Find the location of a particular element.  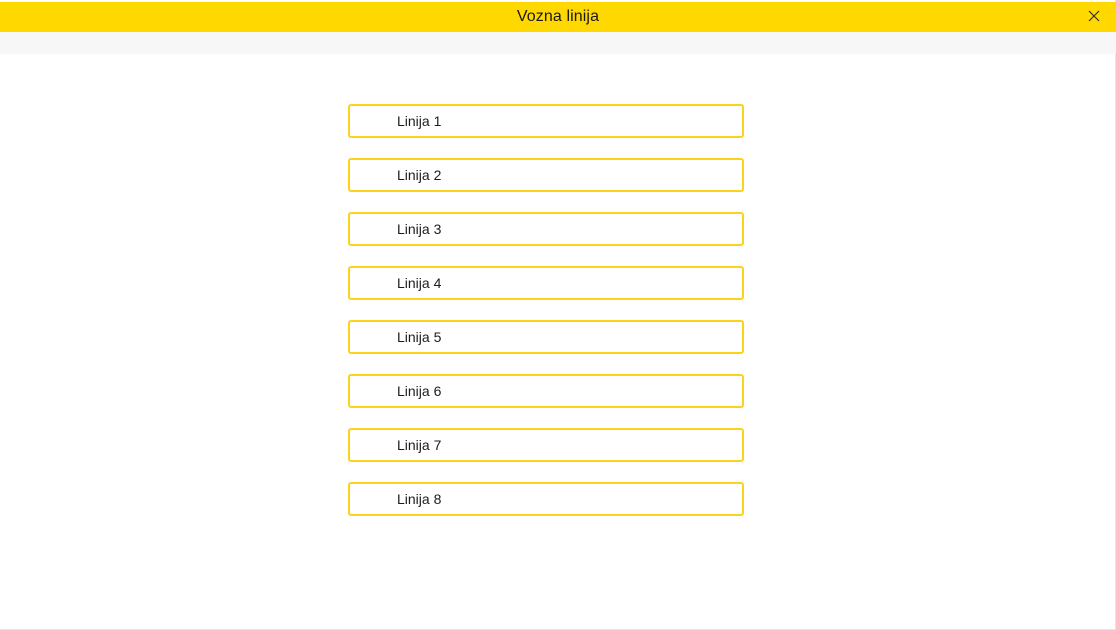

line-label: Linija 4 is located at coordinates (419, 283).